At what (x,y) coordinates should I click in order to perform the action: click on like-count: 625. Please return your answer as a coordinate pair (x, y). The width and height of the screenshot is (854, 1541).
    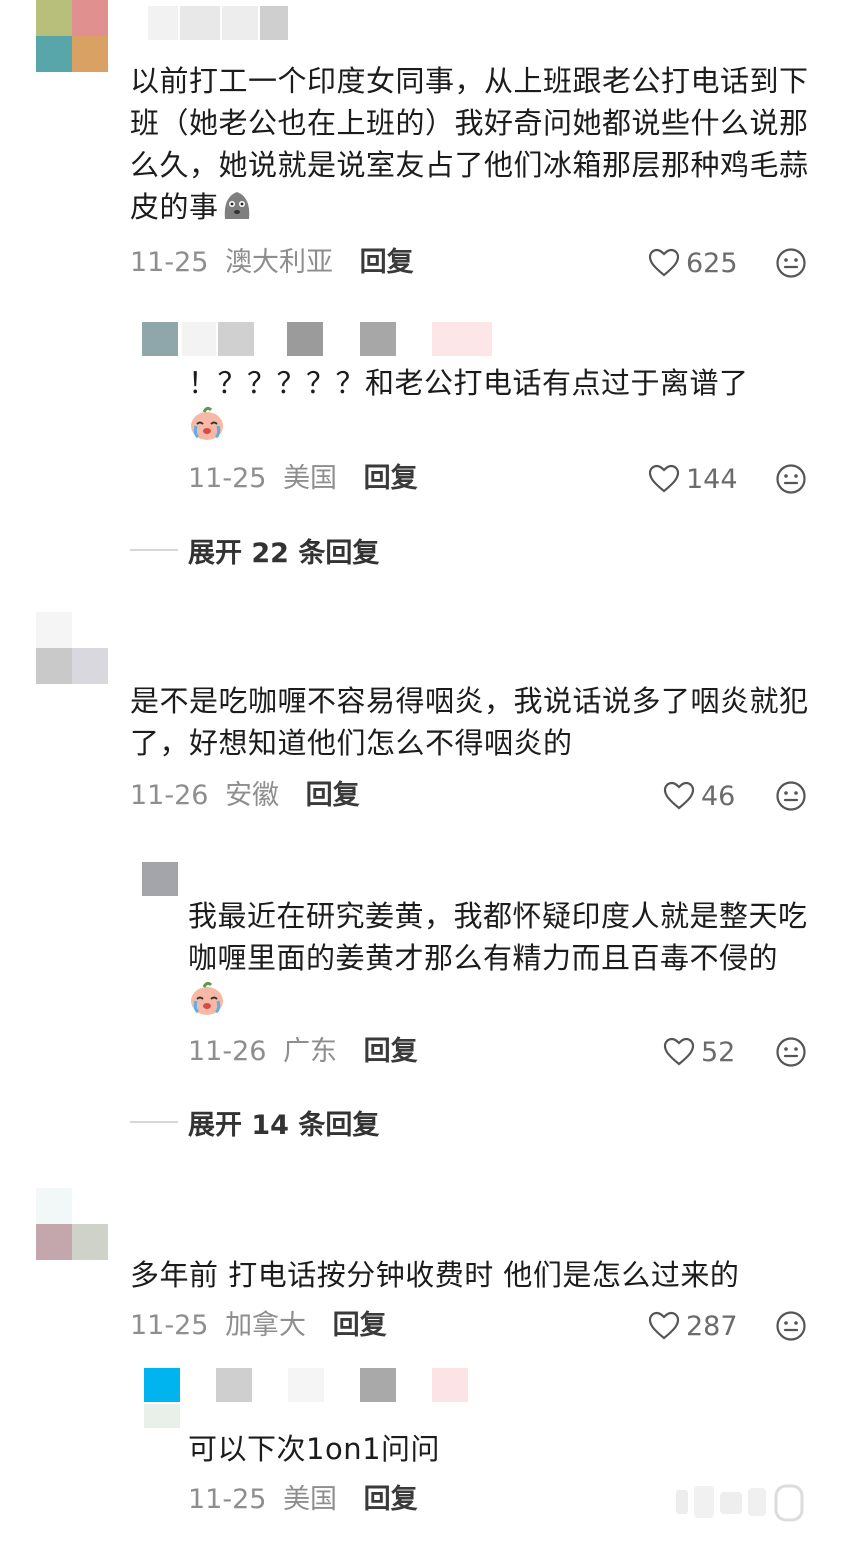
    Looking at the image, I should click on (712, 263).